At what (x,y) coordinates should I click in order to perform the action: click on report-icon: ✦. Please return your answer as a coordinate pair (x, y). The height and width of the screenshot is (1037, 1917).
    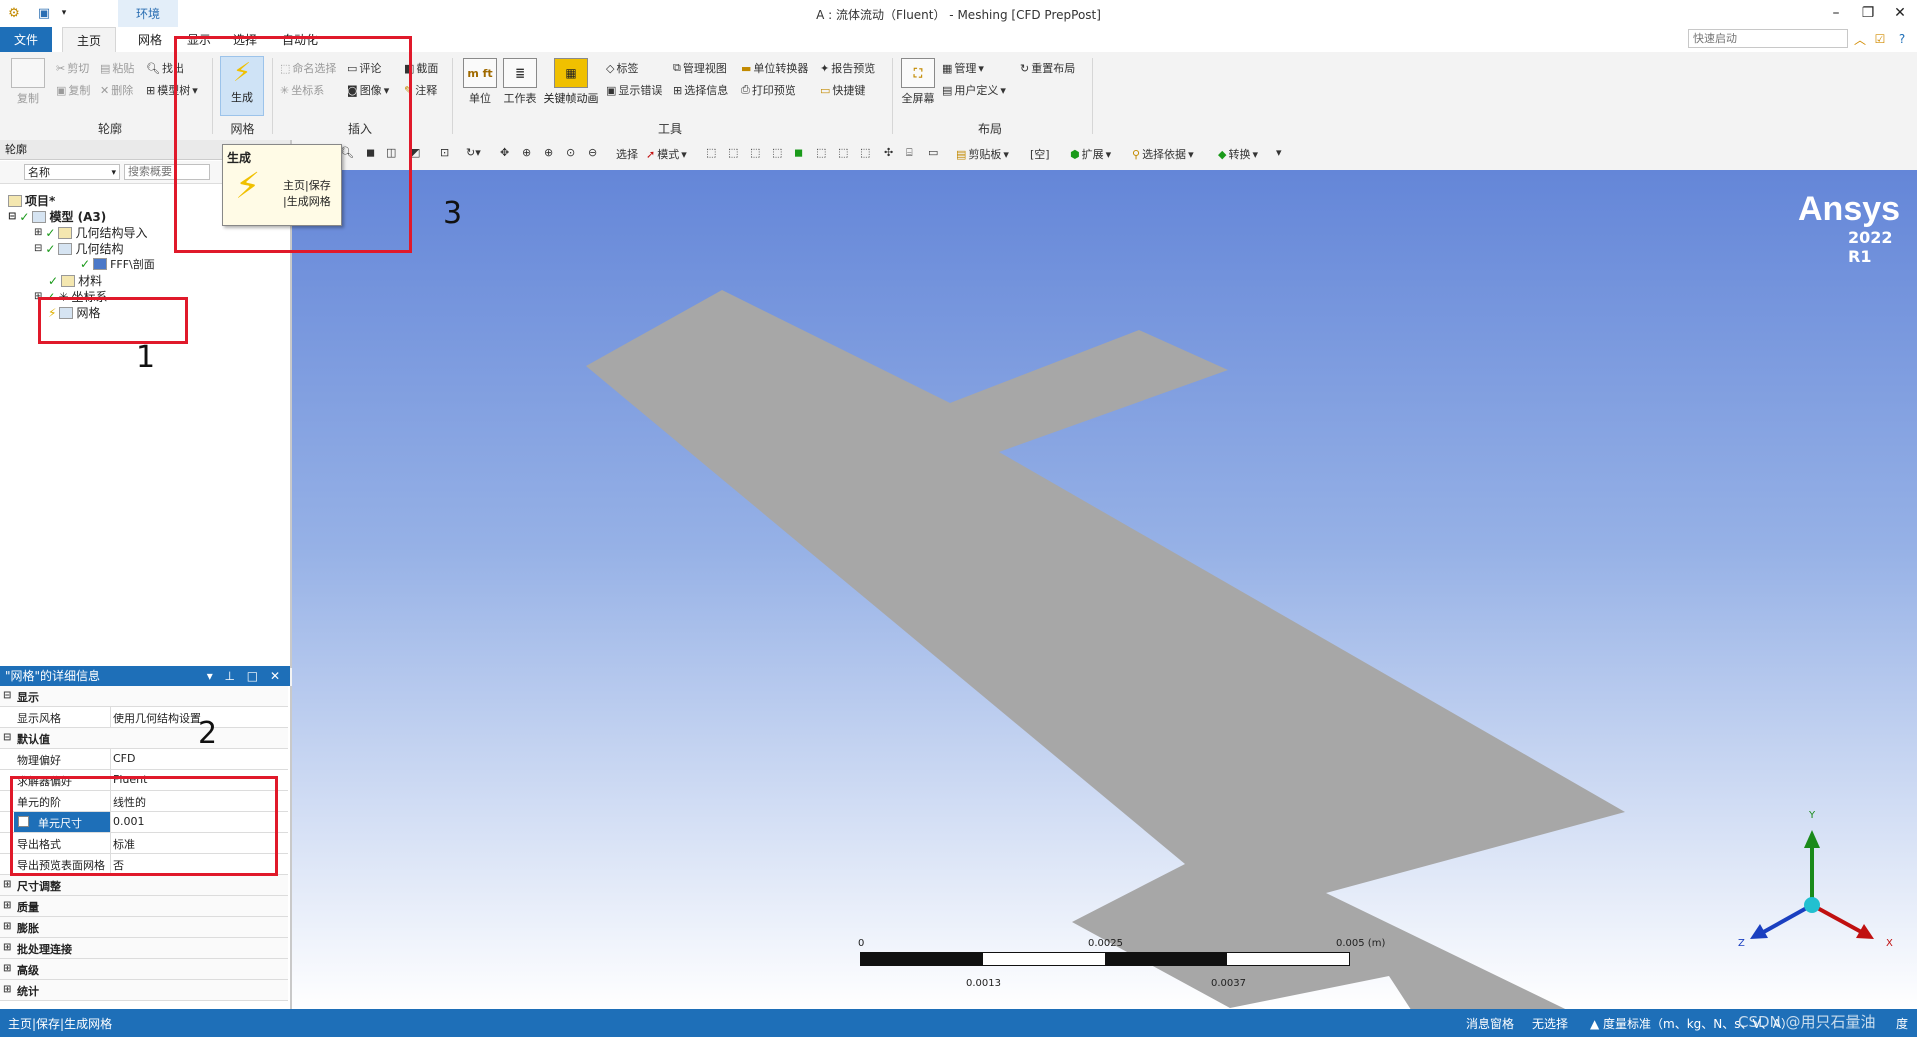
    Looking at the image, I should click on (825, 68).